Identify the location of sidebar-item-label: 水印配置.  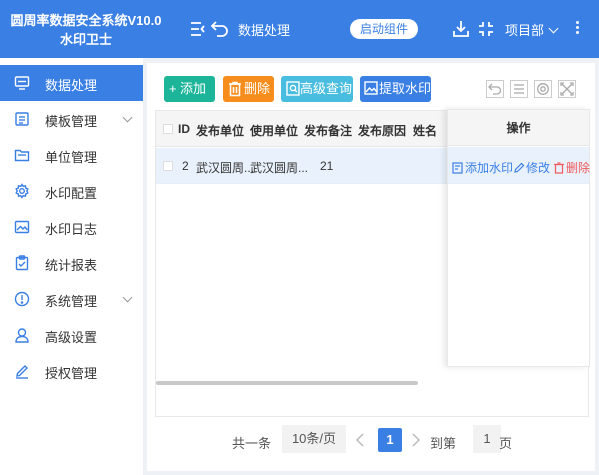
(71, 193).